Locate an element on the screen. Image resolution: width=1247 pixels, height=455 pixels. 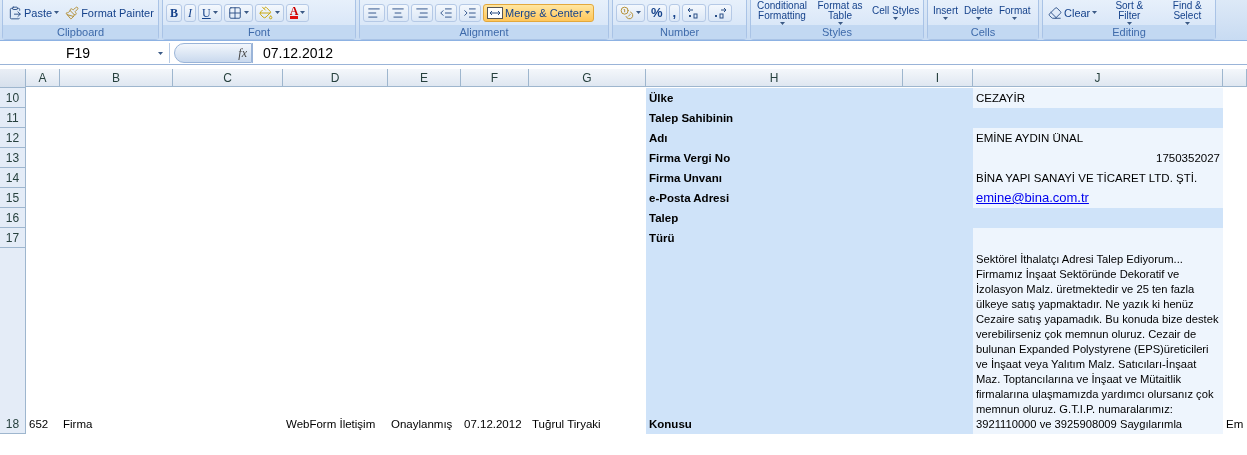
request-text: Sektörel İthalatçı Adresi Talep Ediyorum... Firmamız İnşaat Sektöründe Dekoratif ve İzolasyon Malz. üretmektedir ve 25 ten fazla ülkeye satış yapmaktadır. Ne yazık ki henüz Cezaire satış yapamadık. Bu konuda bize destek verebilirseniz çok memnun oluruz. Cezair de bulunan Expanded Polystyrene (EPS)üreticileri ve İnşaat veya Yalıtım Malz. Satıcıları-İnşaat Maz. Toptancılarına ve İnşaat ve Mütaitlik firmalarına ulaşmamızda yardımcı olursanız çok memnun oluruz. G.T.I.P. numaralarımız: 3921110000 ve 3925908009 Saygılarımla is located at coordinates (1098, 341).